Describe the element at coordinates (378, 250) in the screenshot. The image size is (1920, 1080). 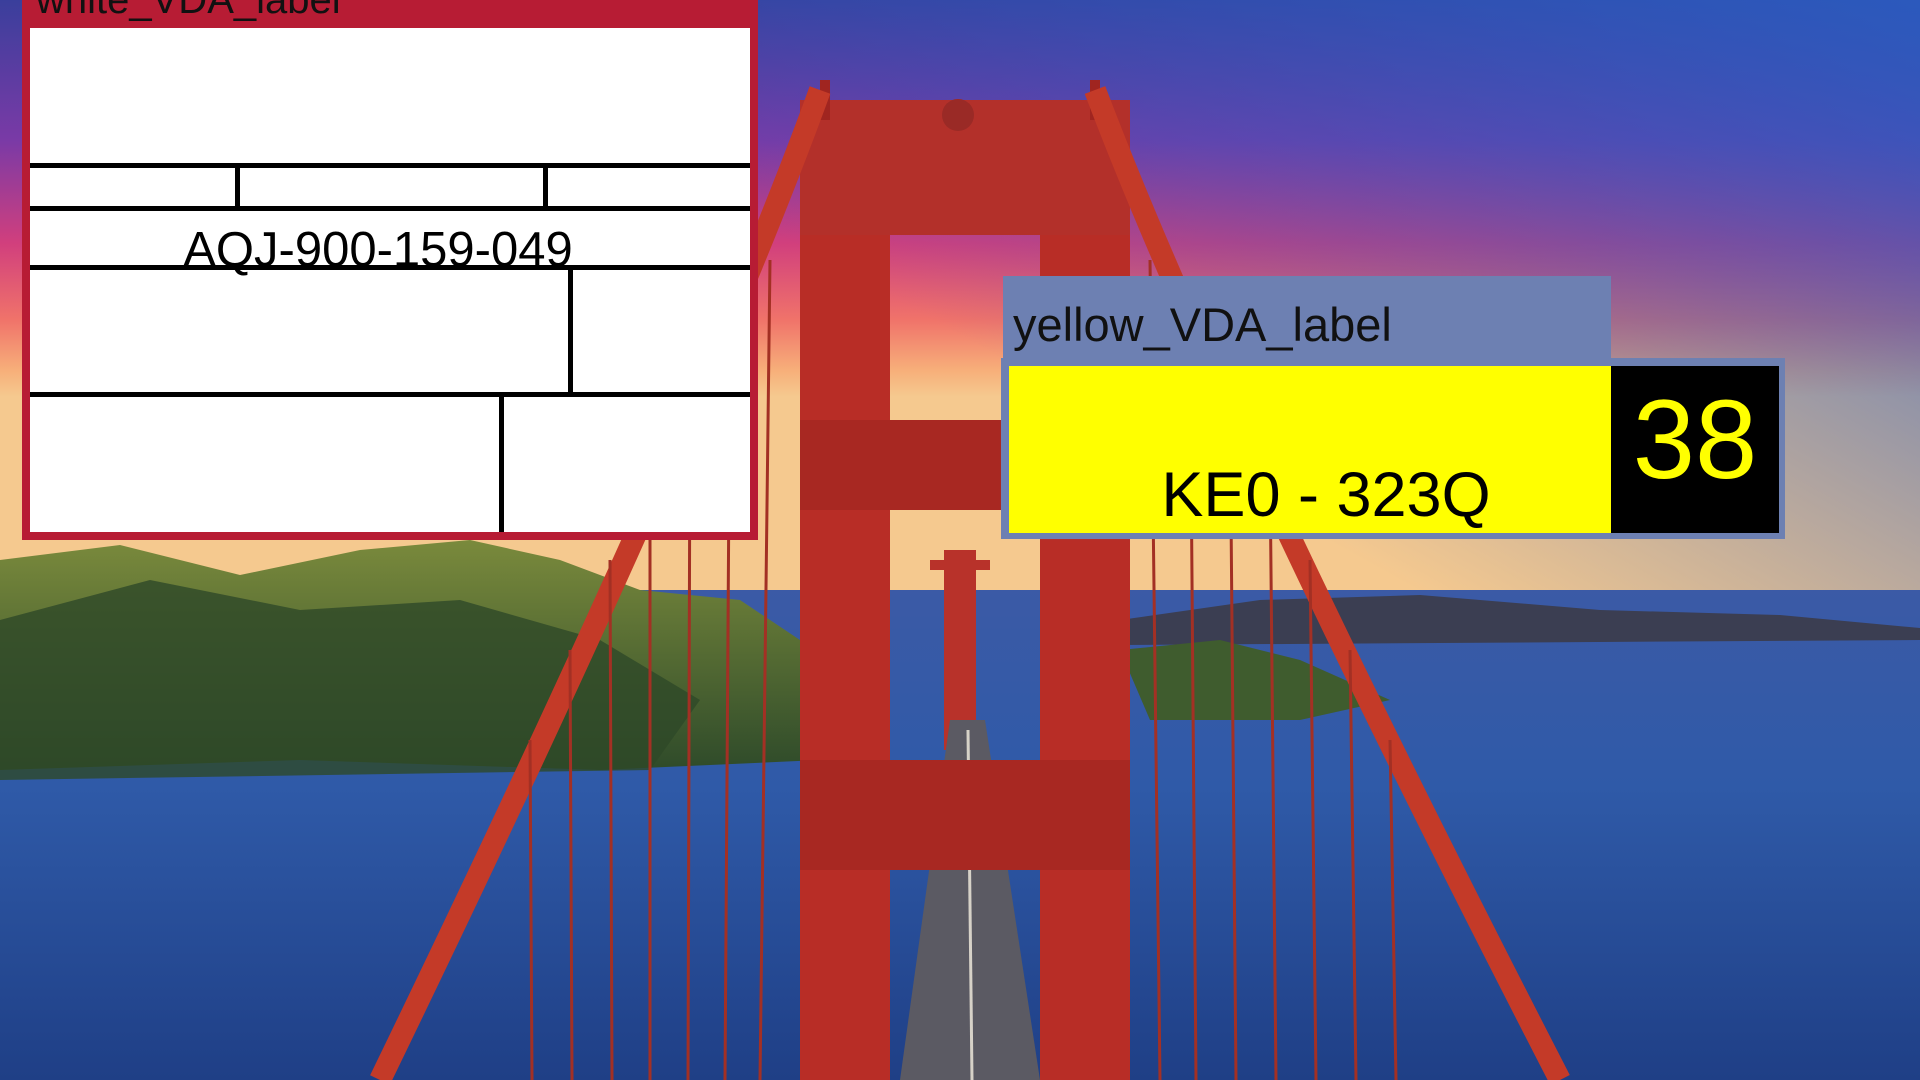
I see `part-number: AQJ-900-159-049` at that location.